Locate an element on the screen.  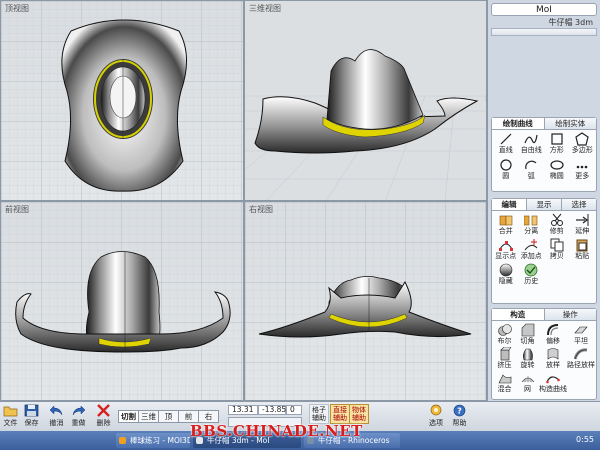
tab-select: 选择 is located at coordinates (578, 204).